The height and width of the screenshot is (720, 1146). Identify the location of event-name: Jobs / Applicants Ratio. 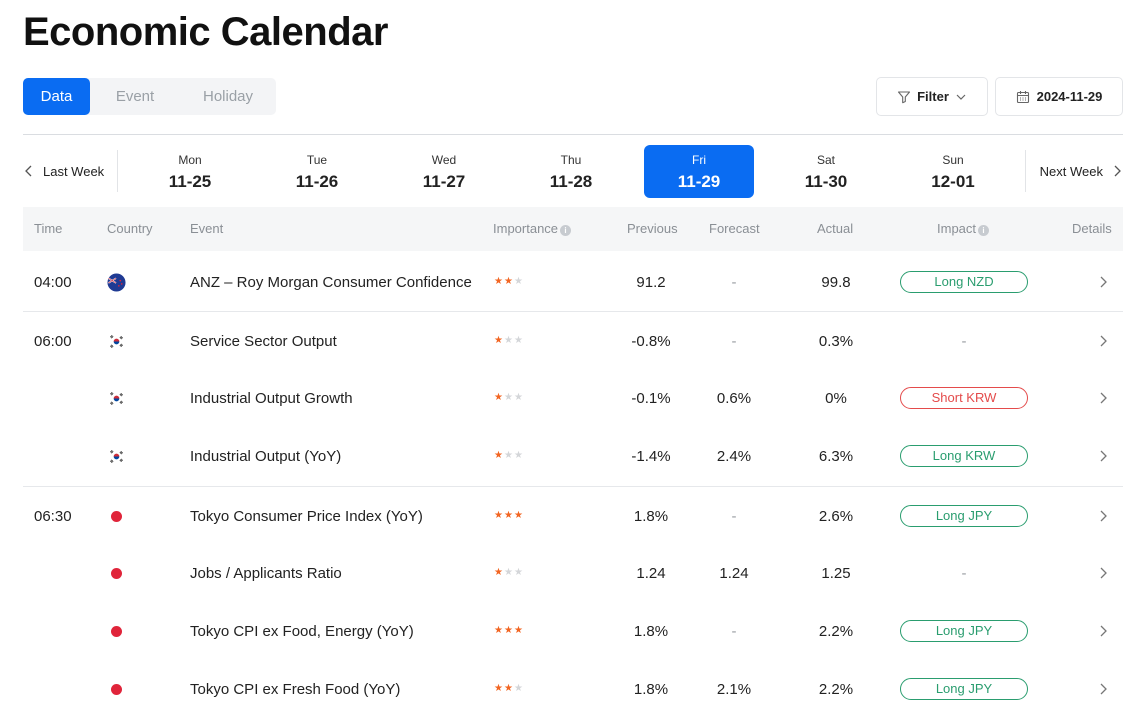
(266, 573).